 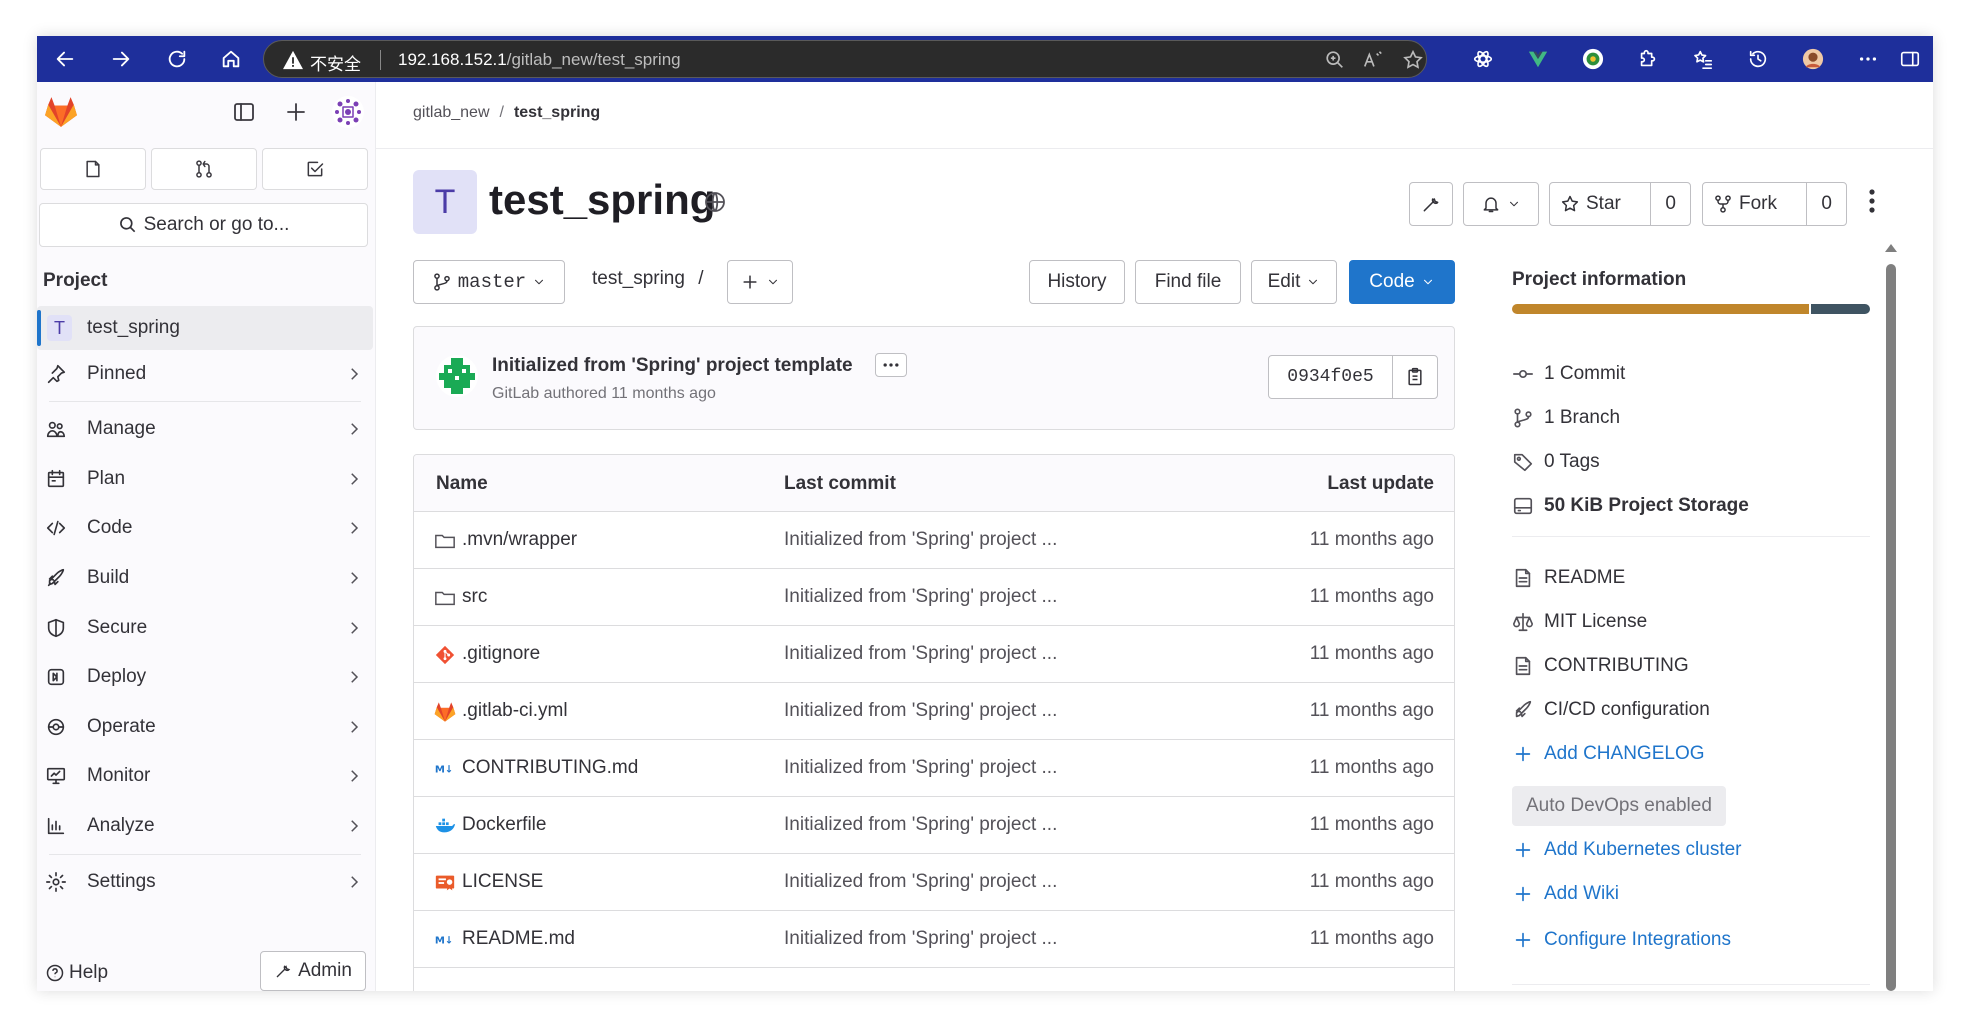 What do you see at coordinates (1483, 59) in the screenshot?
I see `extension-button` at bounding box center [1483, 59].